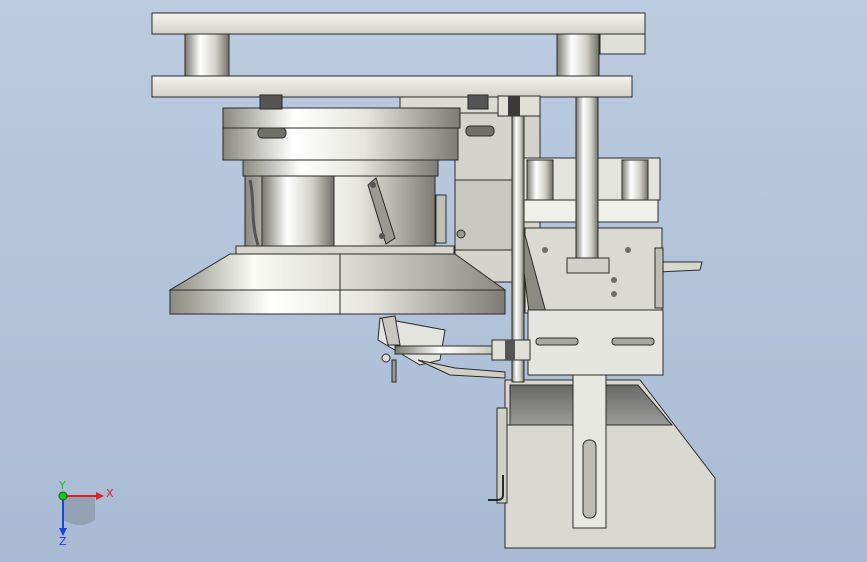 This screenshot has width=867, height=562. What do you see at coordinates (63, 496) in the screenshot?
I see `y-axis-point` at bounding box center [63, 496].